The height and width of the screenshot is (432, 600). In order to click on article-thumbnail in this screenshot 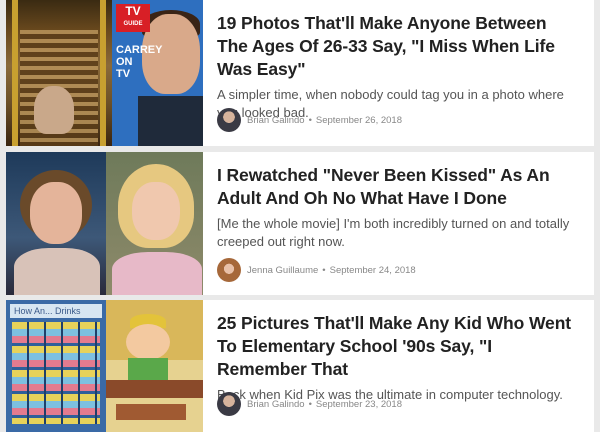, I will do `click(104, 223)`.